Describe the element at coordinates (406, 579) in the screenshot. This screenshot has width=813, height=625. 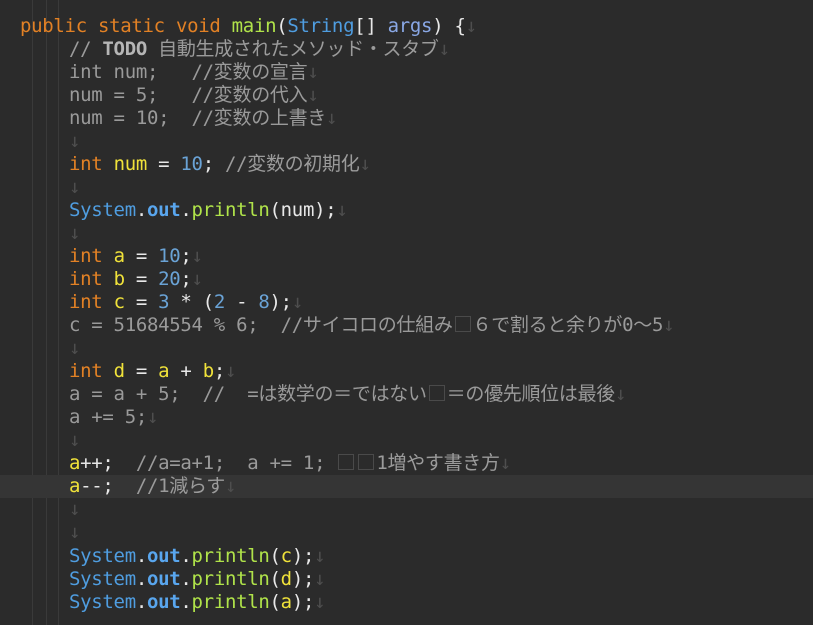
I see `code-line-print-d: System.out.println(d);↓` at that location.